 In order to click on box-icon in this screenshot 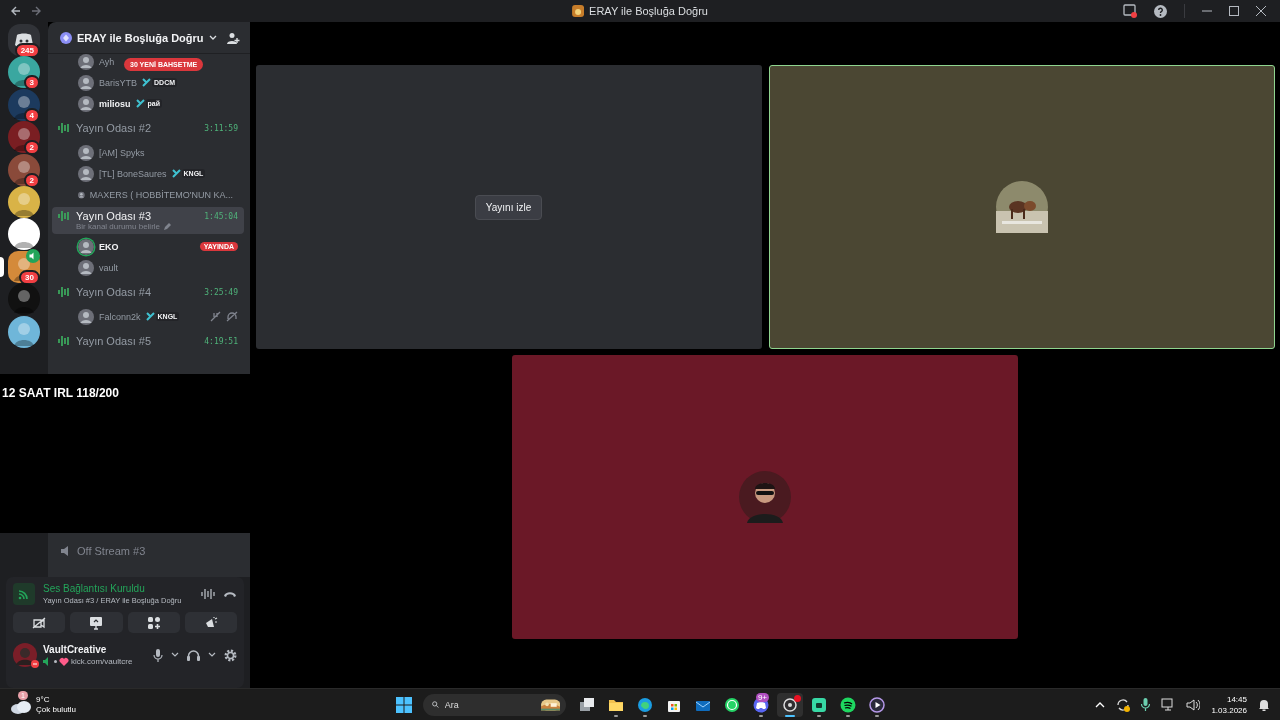, I will do `click(819, 704)`.